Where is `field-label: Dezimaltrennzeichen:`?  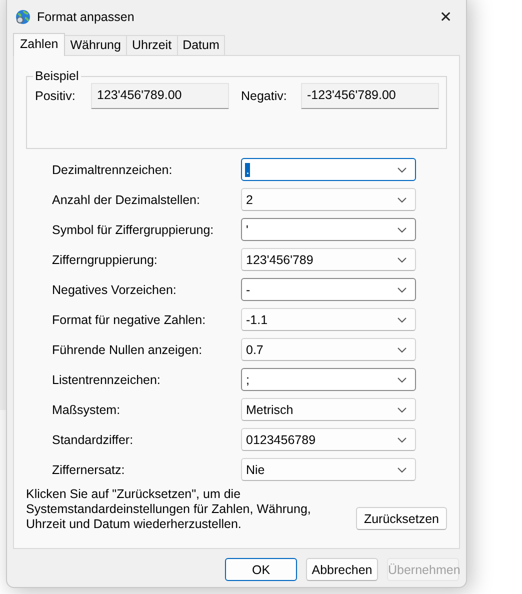
field-label: Dezimaltrennzeichen: is located at coordinates (113, 169).